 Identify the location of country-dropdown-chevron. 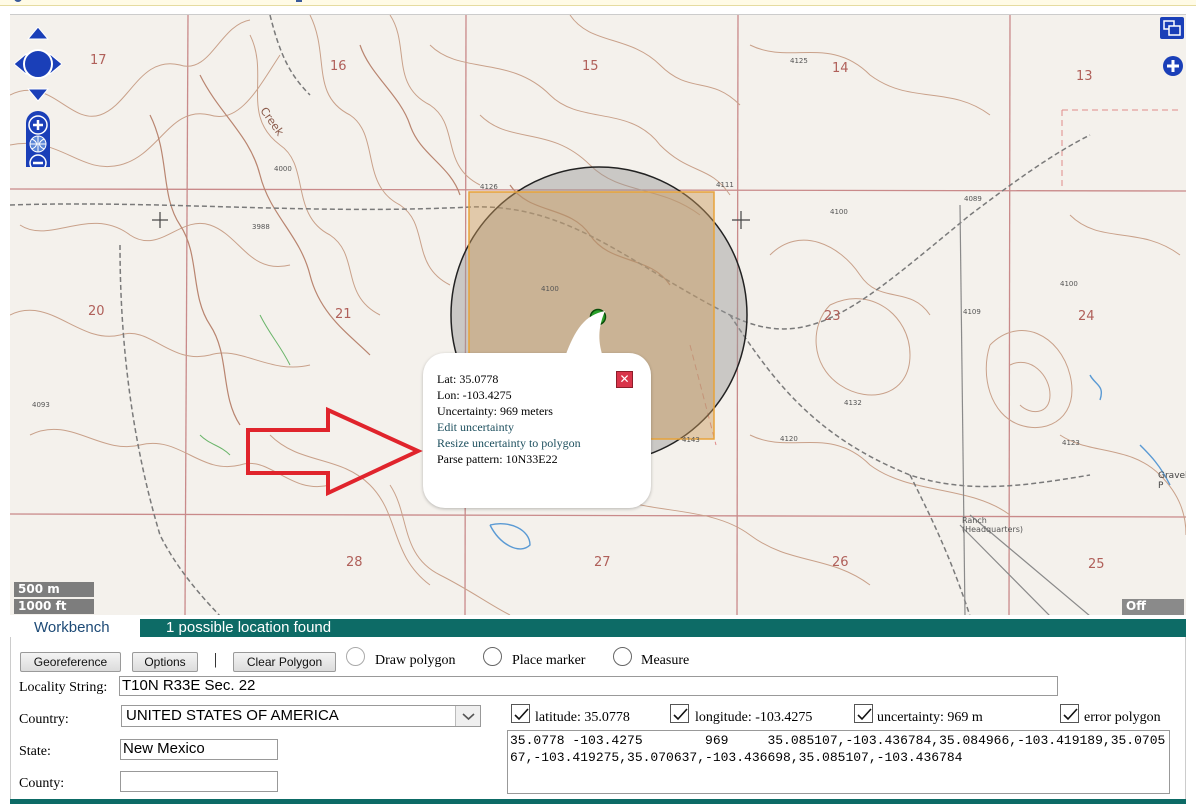
(467, 716).